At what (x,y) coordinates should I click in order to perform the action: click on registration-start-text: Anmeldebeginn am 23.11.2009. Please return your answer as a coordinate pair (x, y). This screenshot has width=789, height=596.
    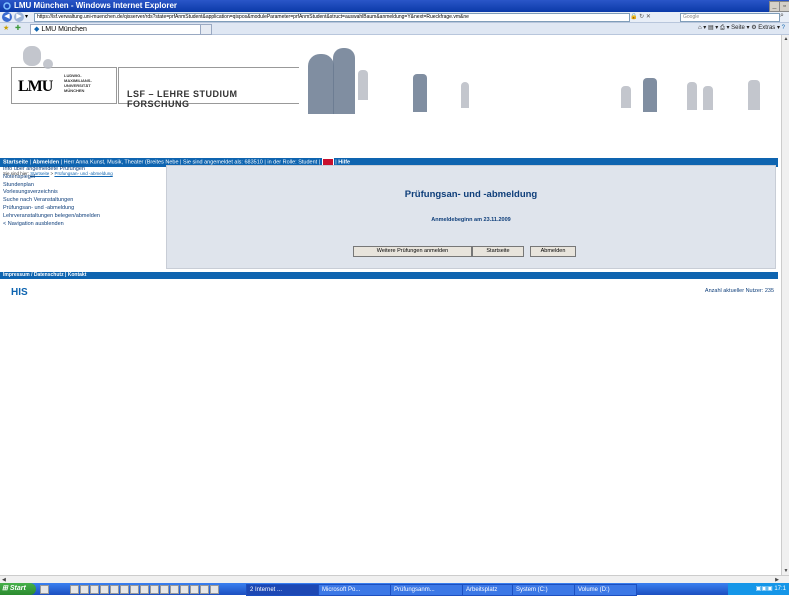
    Looking at the image, I should click on (471, 220).